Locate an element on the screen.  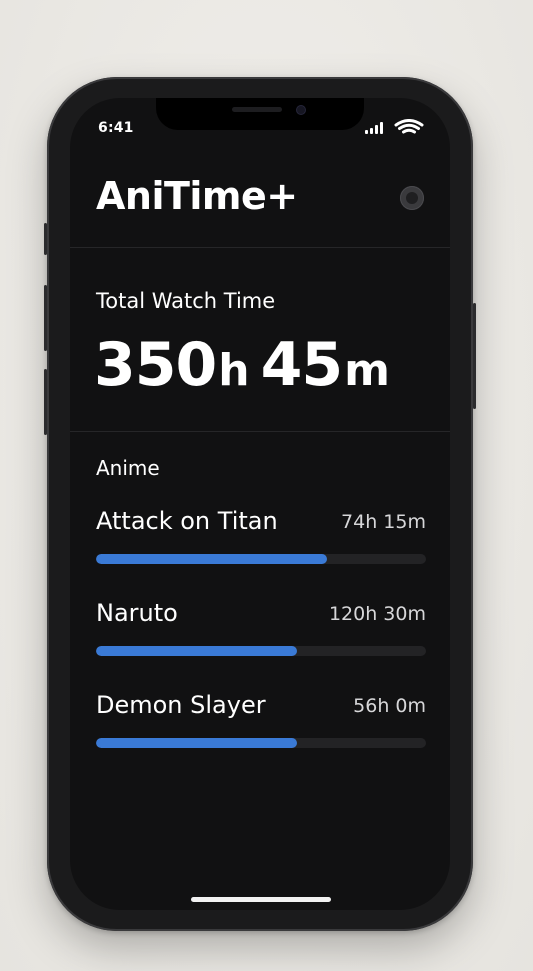
speaker-grille is located at coordinates (257, 109).